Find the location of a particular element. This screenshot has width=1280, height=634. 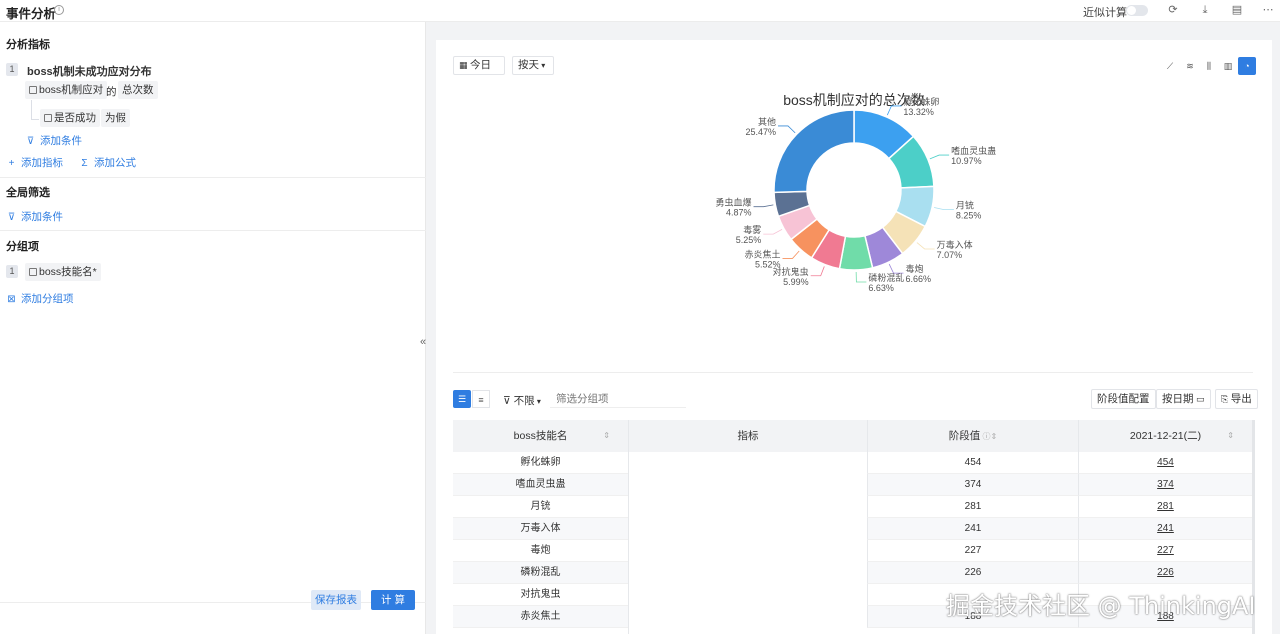

table-row-name: 赤炎焦土 is located at coordinates (540, 617).